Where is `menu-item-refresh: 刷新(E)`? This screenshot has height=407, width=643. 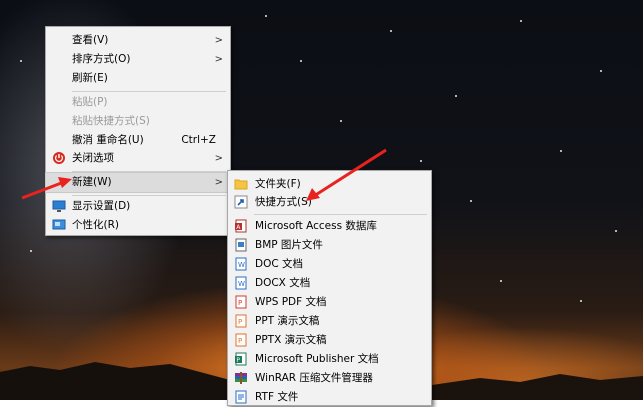
menu-item-refresh: 刷新(E) is located at coordinates (138, 78).